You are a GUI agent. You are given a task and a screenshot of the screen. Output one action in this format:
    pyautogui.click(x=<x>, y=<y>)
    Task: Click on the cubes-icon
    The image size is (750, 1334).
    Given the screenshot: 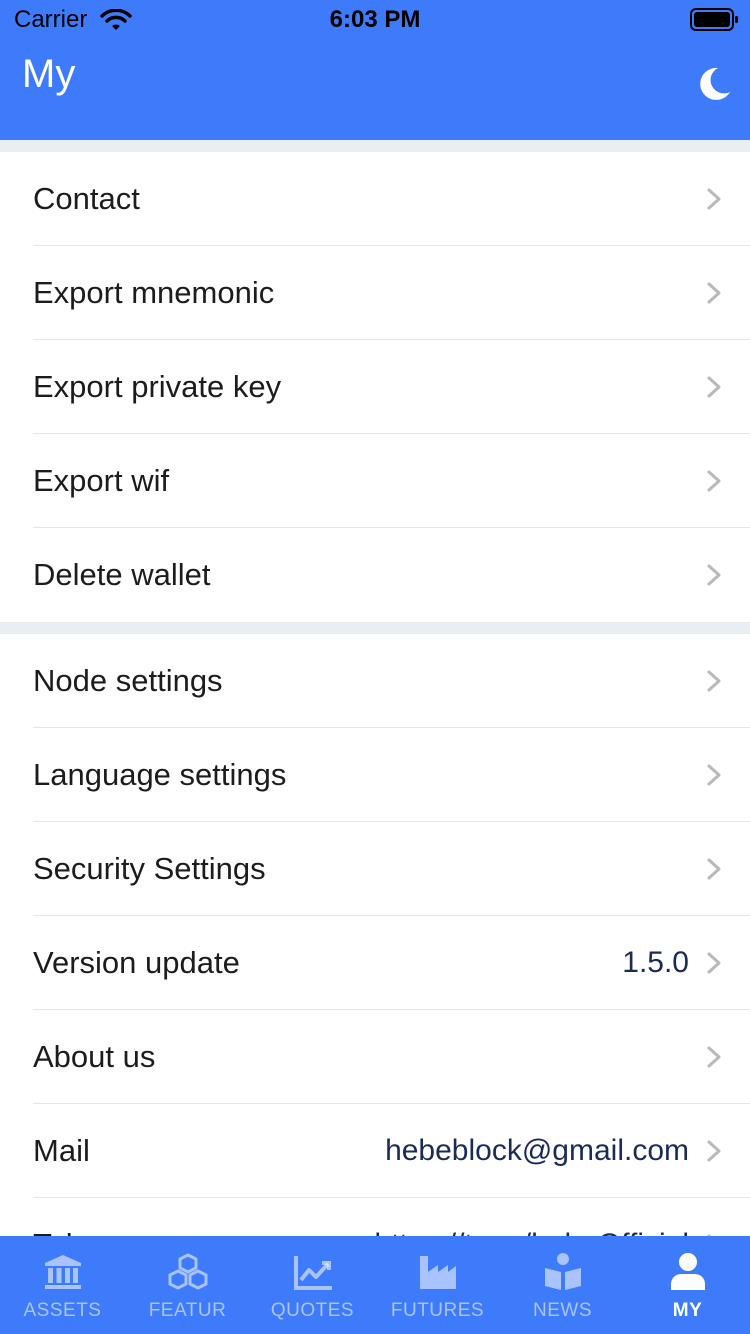 What is the action you would take?
    pyautogui.click(x=188, y=1271)
    